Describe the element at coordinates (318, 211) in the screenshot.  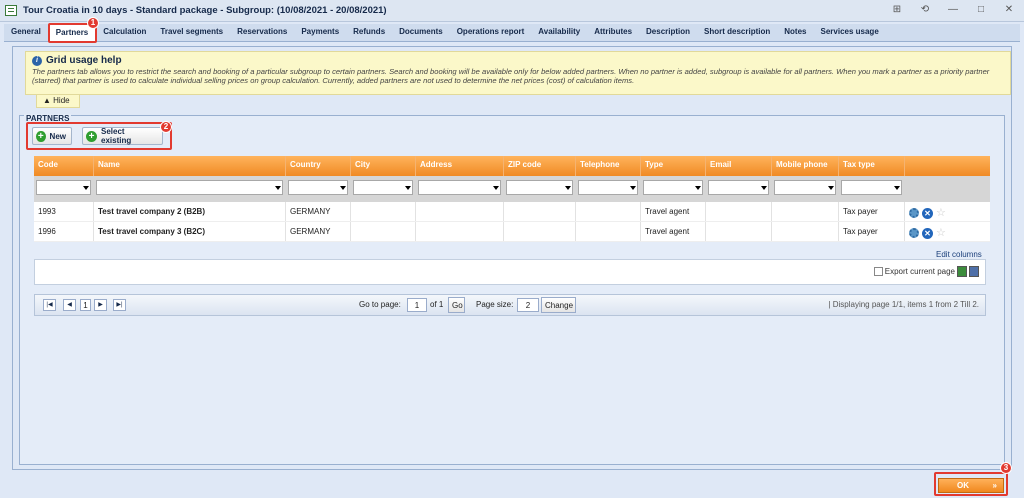
I see `cell-country: GERMANY` at that location.